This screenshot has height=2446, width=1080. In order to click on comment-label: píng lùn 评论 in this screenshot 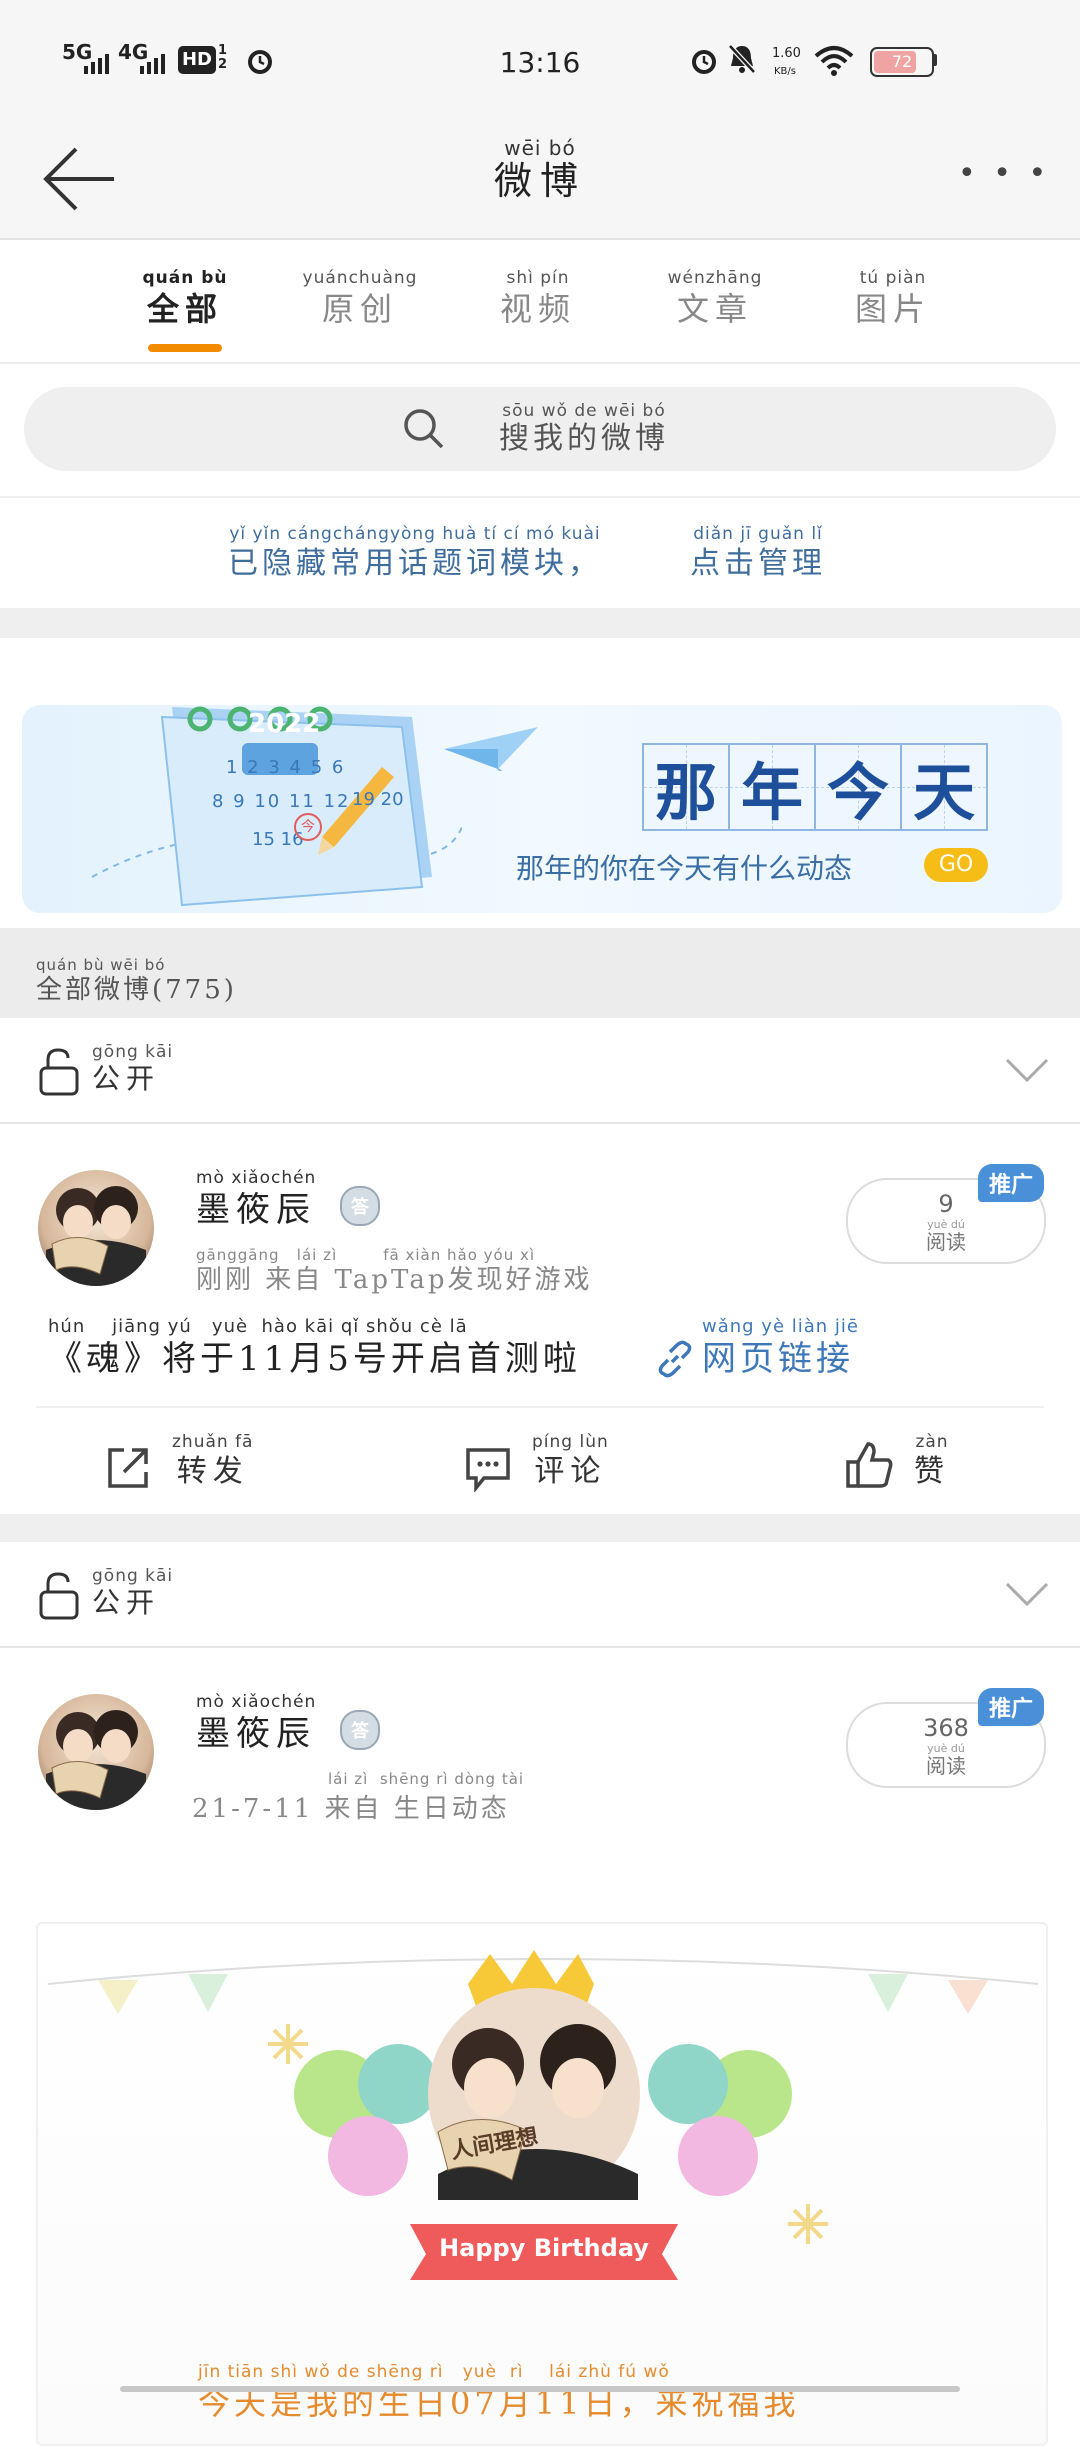, I will do `click(570, 1460)`.